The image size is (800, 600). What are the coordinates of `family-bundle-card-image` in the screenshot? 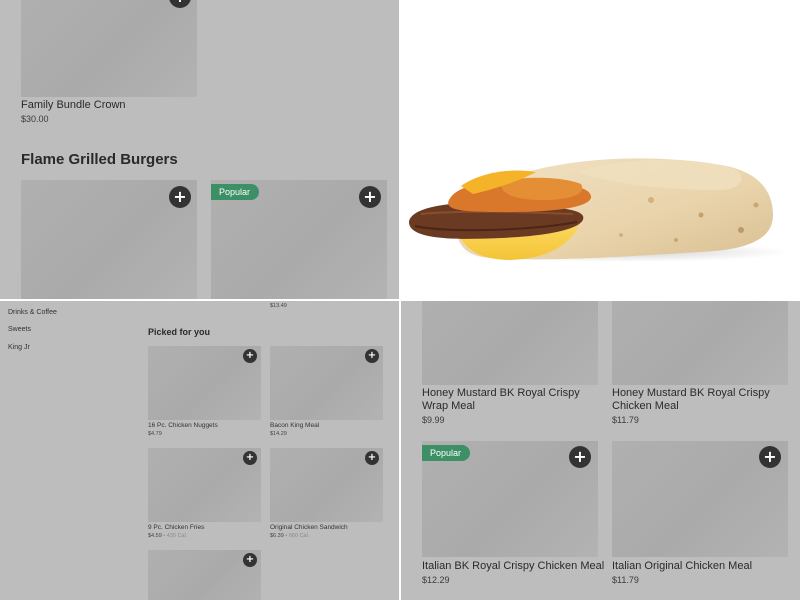 It's located at (109, 48).